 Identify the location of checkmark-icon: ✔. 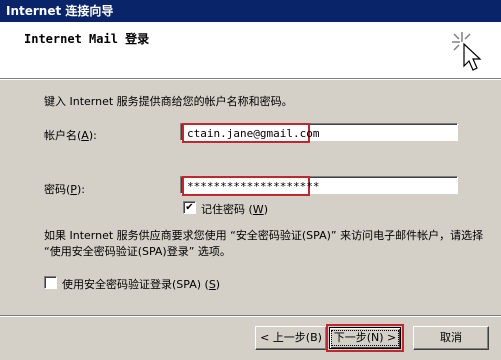
(189, 207).